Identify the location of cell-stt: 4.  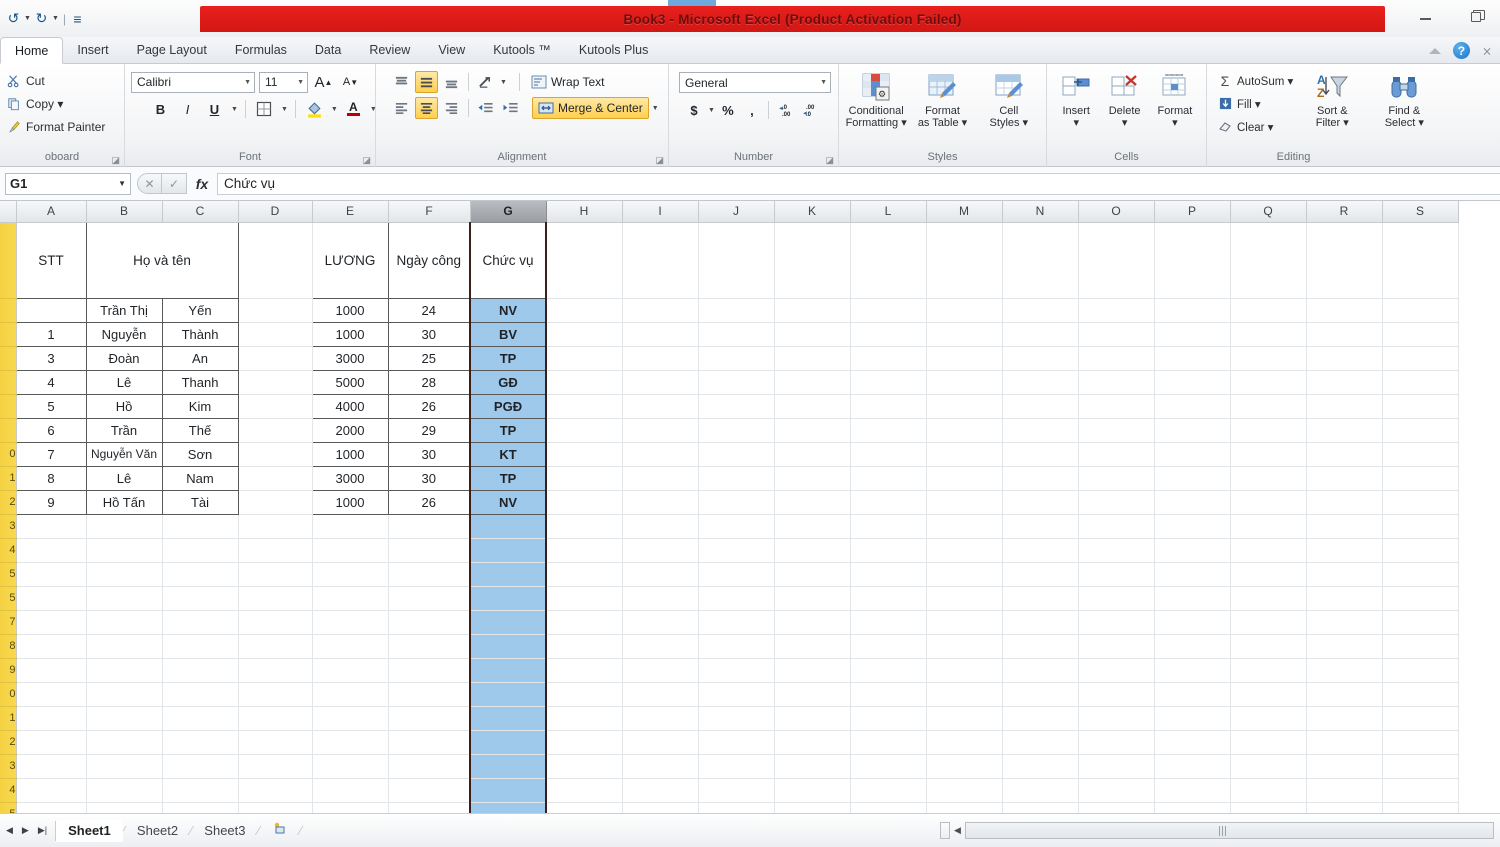
(51, 382).